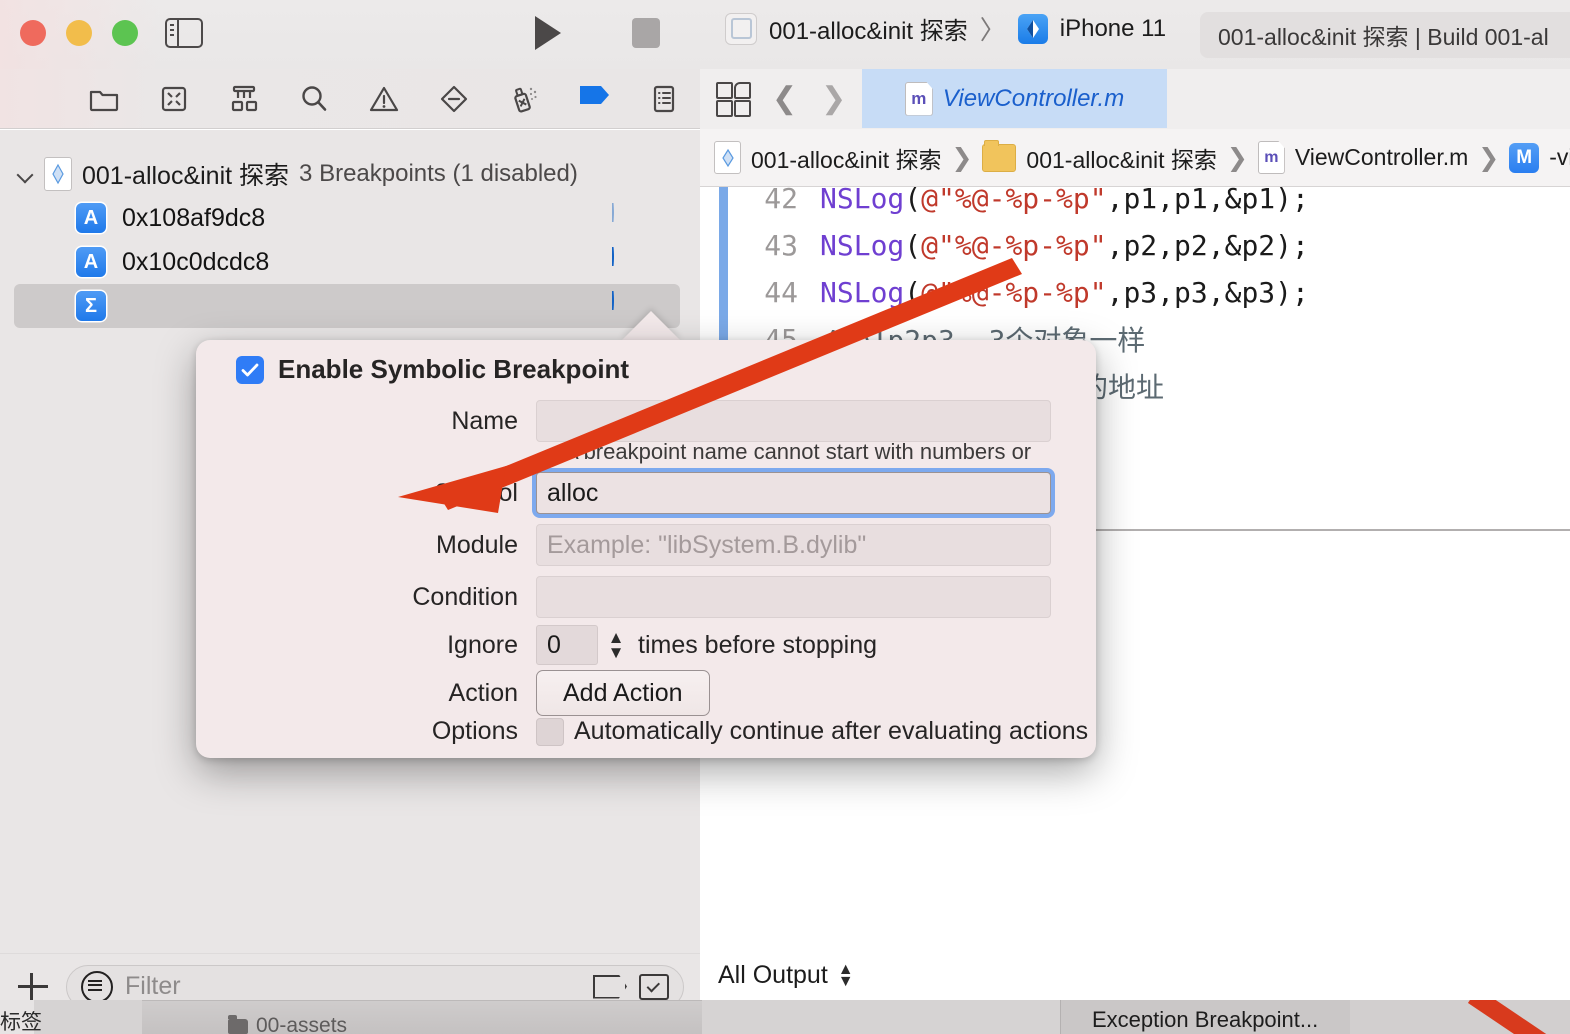 The image size is (1570, 1034). I want to click on enable-breakpoint-checkbox, so click(250, 369).